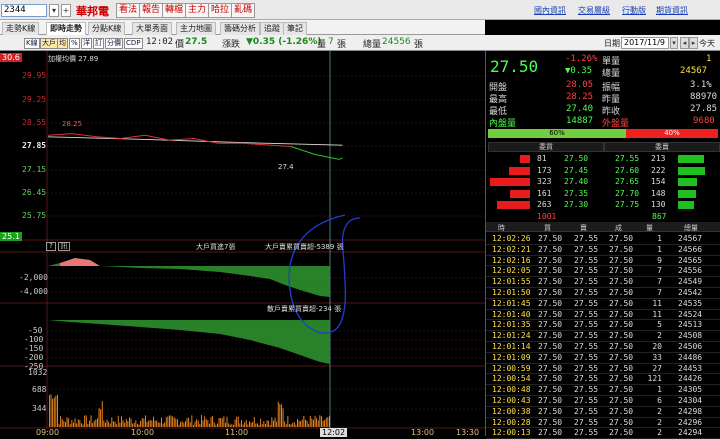  What do you see at coordinates (21, 28) in the screenshot?
I see `tab-kline: 走勢K線` at bounding box center [21, 28].